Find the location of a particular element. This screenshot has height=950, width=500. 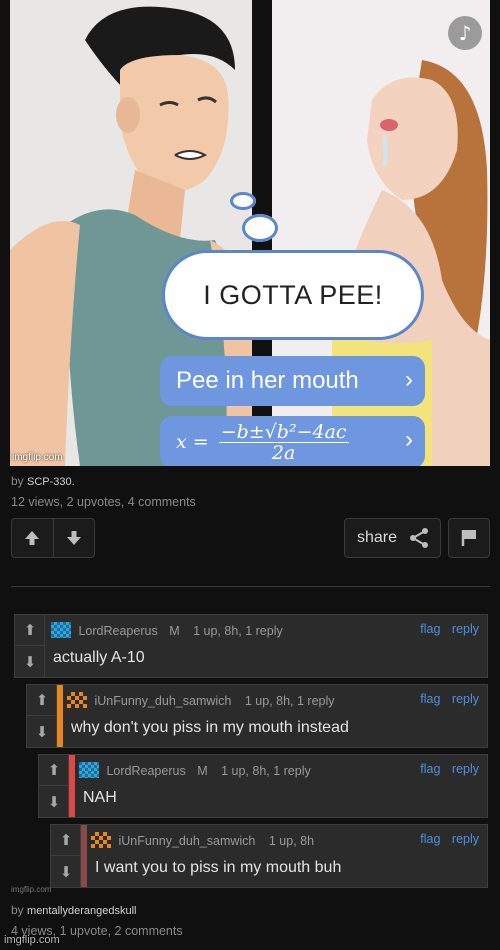

imgflip-watermark: imgflip.com is located at coordinates (37, 457).